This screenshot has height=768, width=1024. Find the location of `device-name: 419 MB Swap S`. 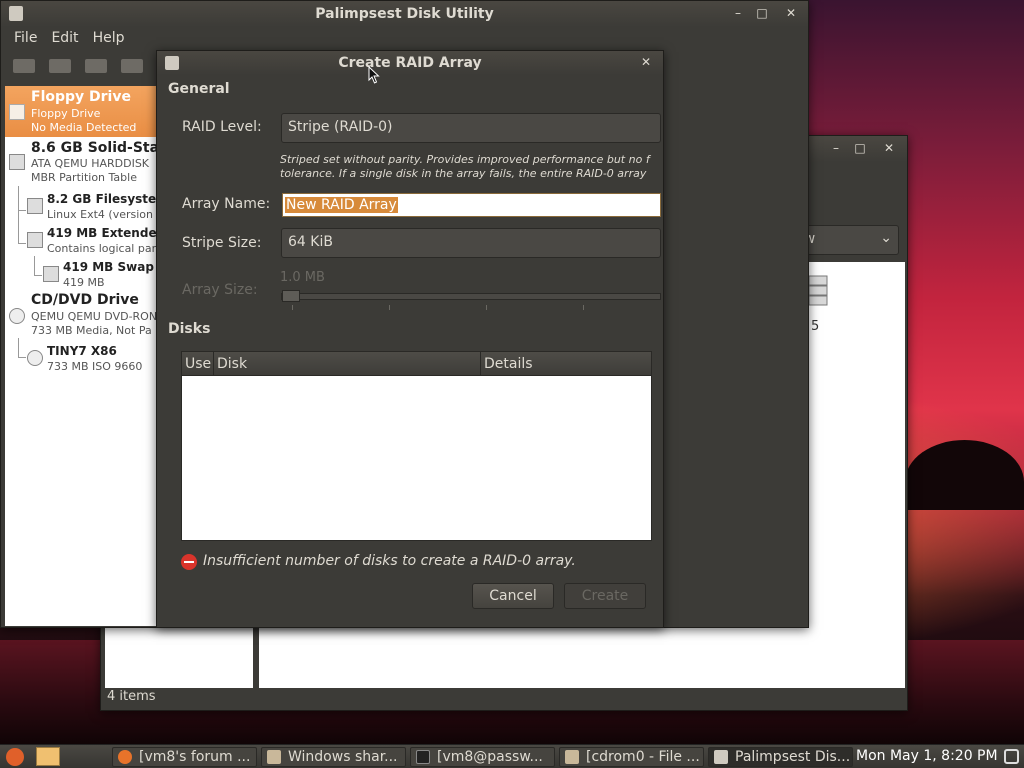

device-name: 419 MB Swap S is located at coordinates (109, 267).